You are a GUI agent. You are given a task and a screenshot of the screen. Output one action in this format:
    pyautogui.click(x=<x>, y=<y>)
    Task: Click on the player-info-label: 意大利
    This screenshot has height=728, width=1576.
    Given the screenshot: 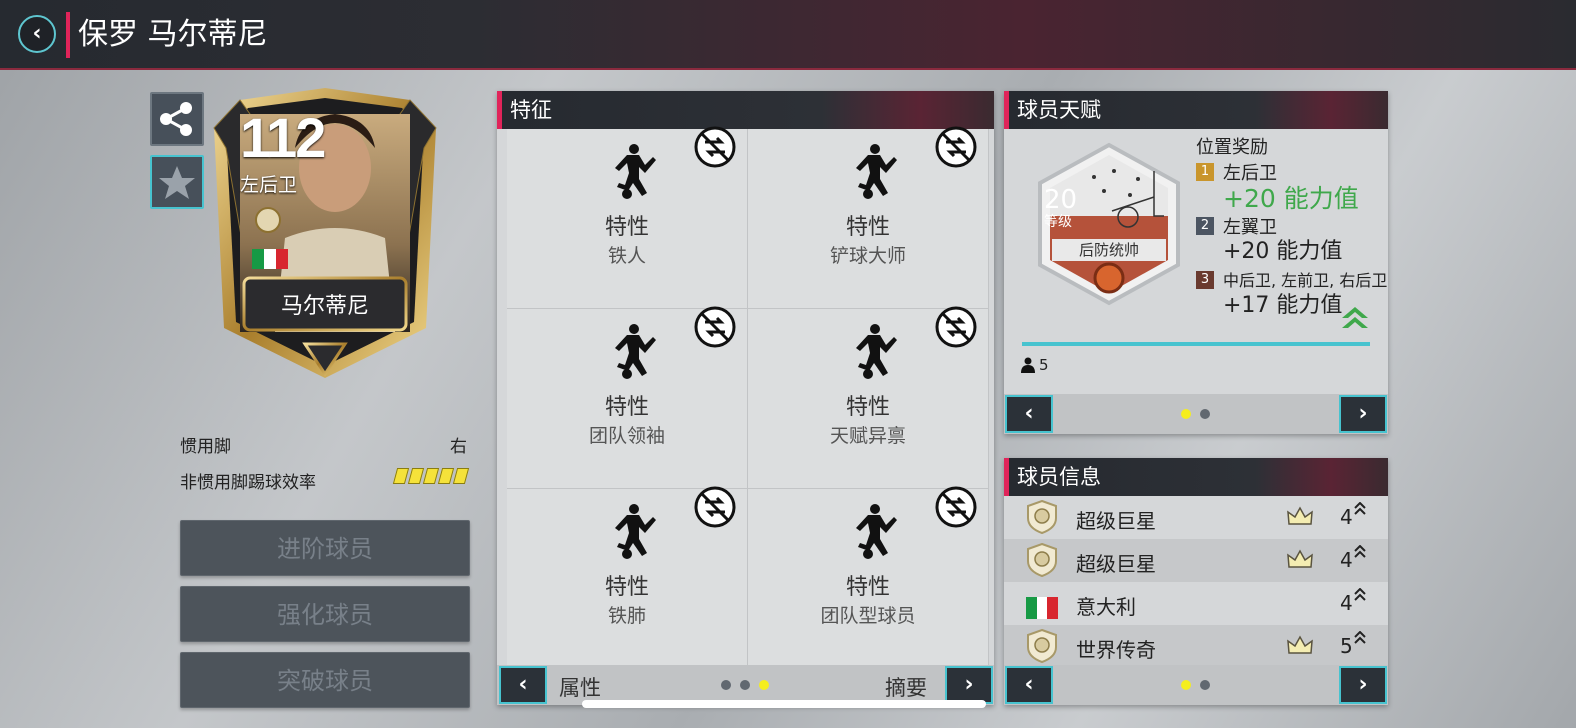 What is the action you would take?
    pyautogui.click(x=1106, y=607)
    